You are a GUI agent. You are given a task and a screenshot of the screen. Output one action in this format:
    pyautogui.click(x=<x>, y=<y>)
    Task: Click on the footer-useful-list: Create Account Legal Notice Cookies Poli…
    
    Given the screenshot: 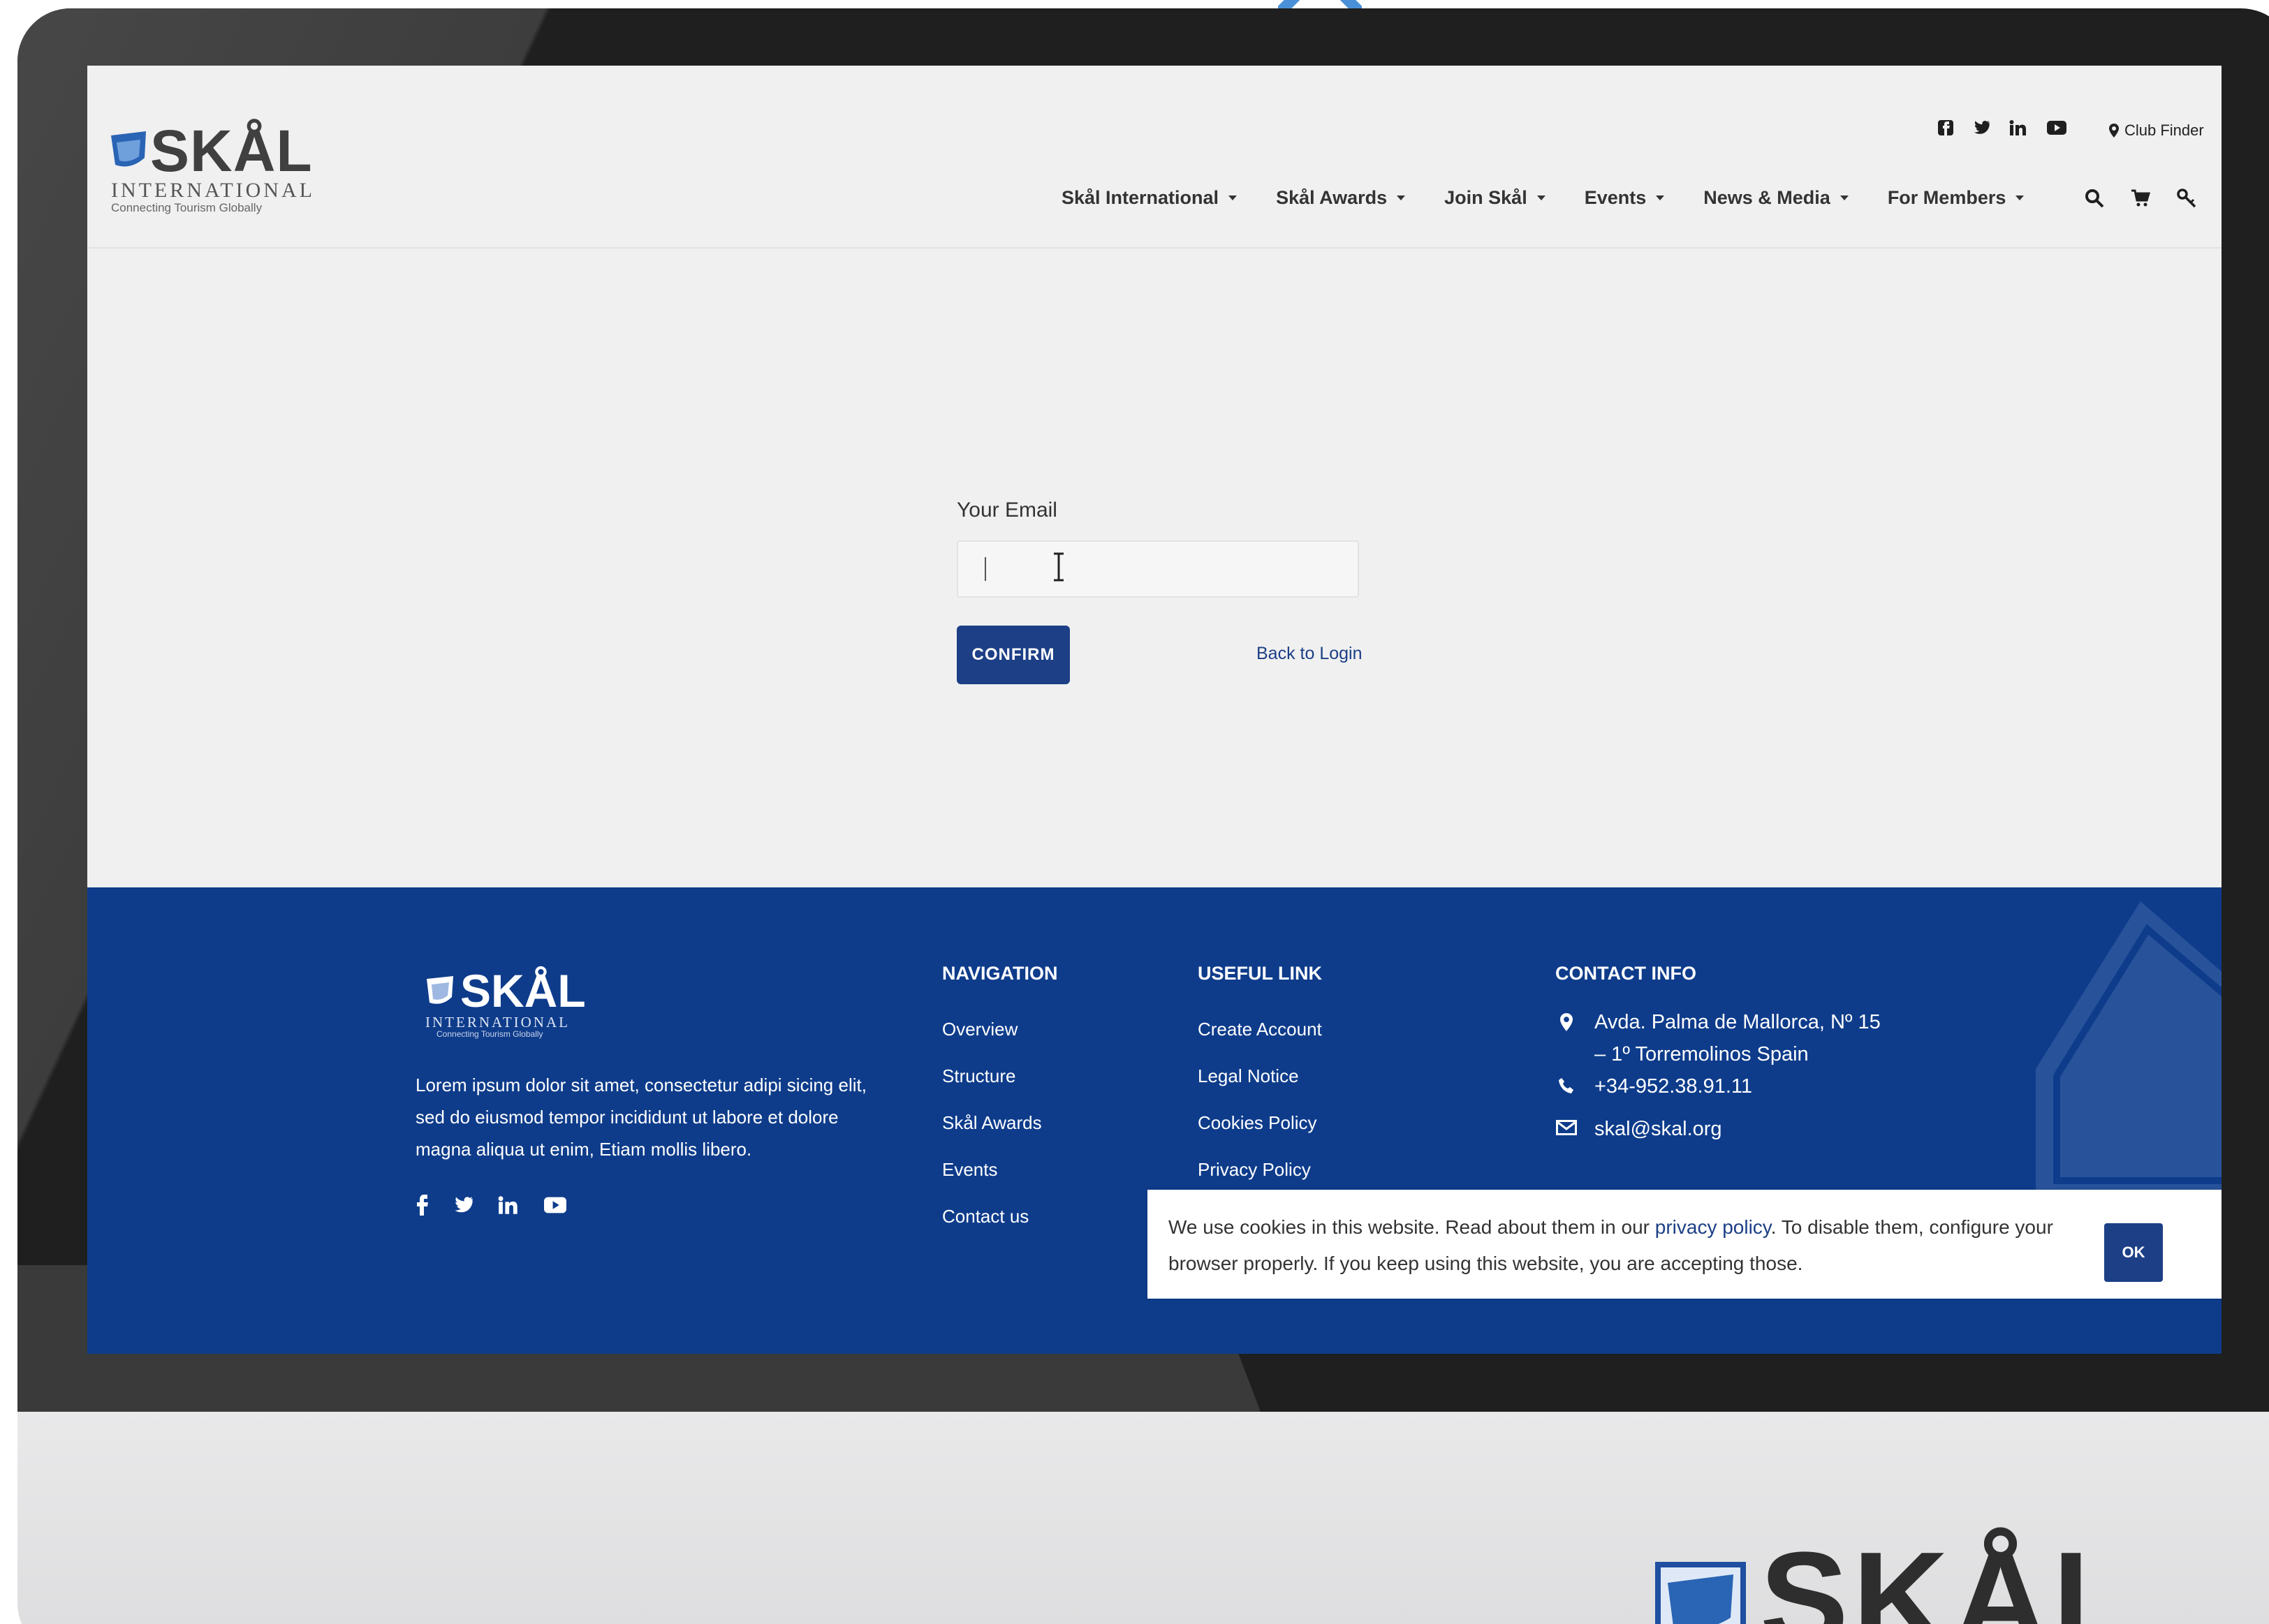 What is the action you would take?
    pyautogui.click(x=1260, y=1110)
    